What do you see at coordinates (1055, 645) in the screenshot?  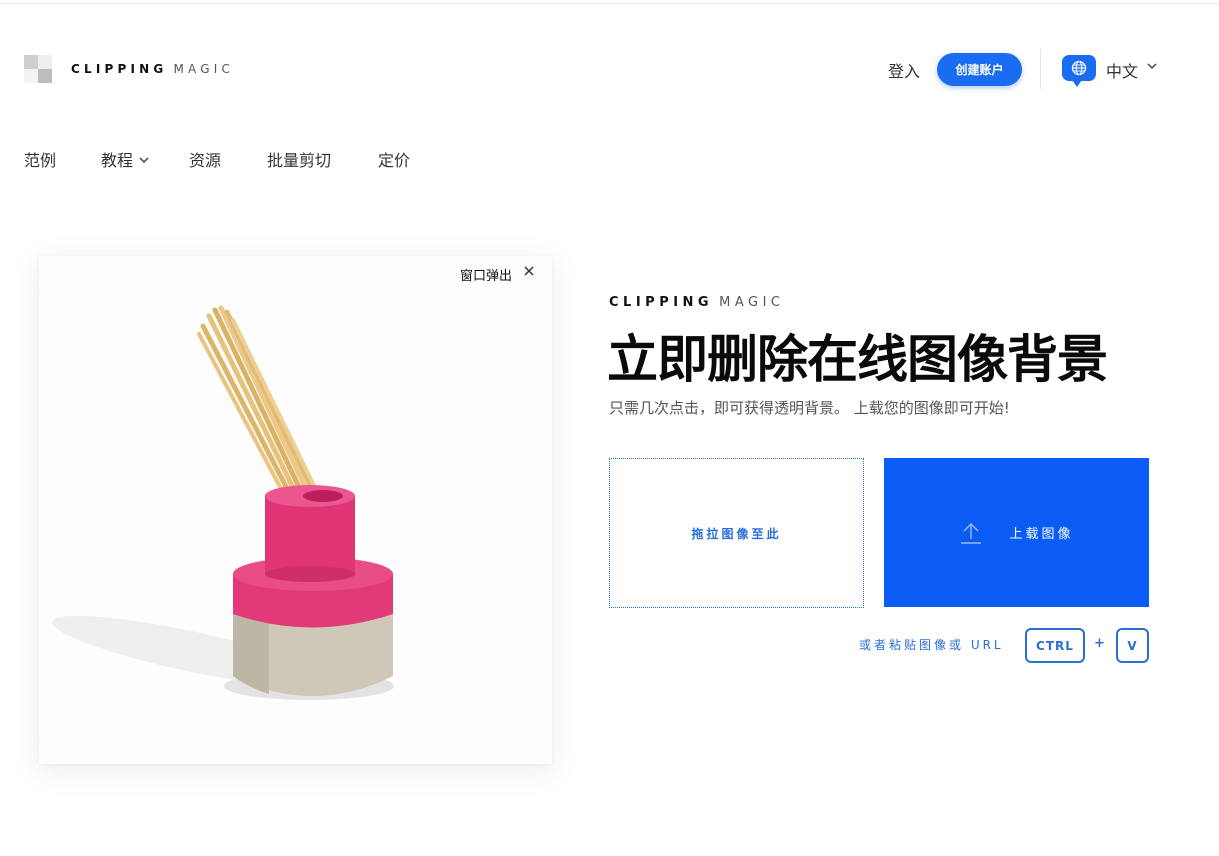 I see `ctrl-key: CTRL` at bounding box center [1055, 645].